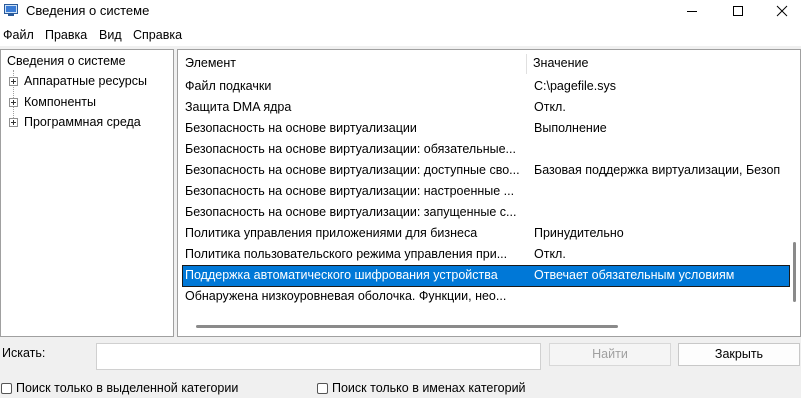 The height and width of the screenshot is (398, 801). Describe the element at coordinates (407, 326) in the screenshot. I see `horizontal-scrollbar` at that location.